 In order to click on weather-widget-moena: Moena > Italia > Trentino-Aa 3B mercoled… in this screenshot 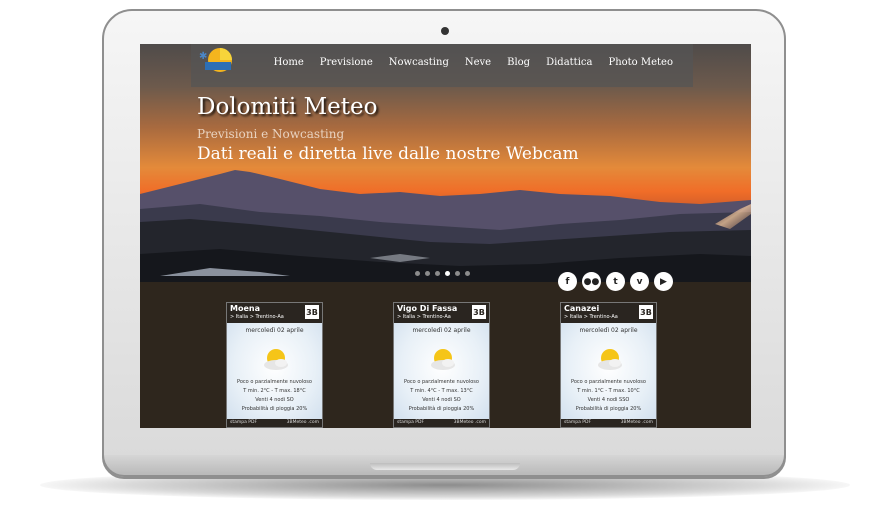, I will do `click(274, 365)`.